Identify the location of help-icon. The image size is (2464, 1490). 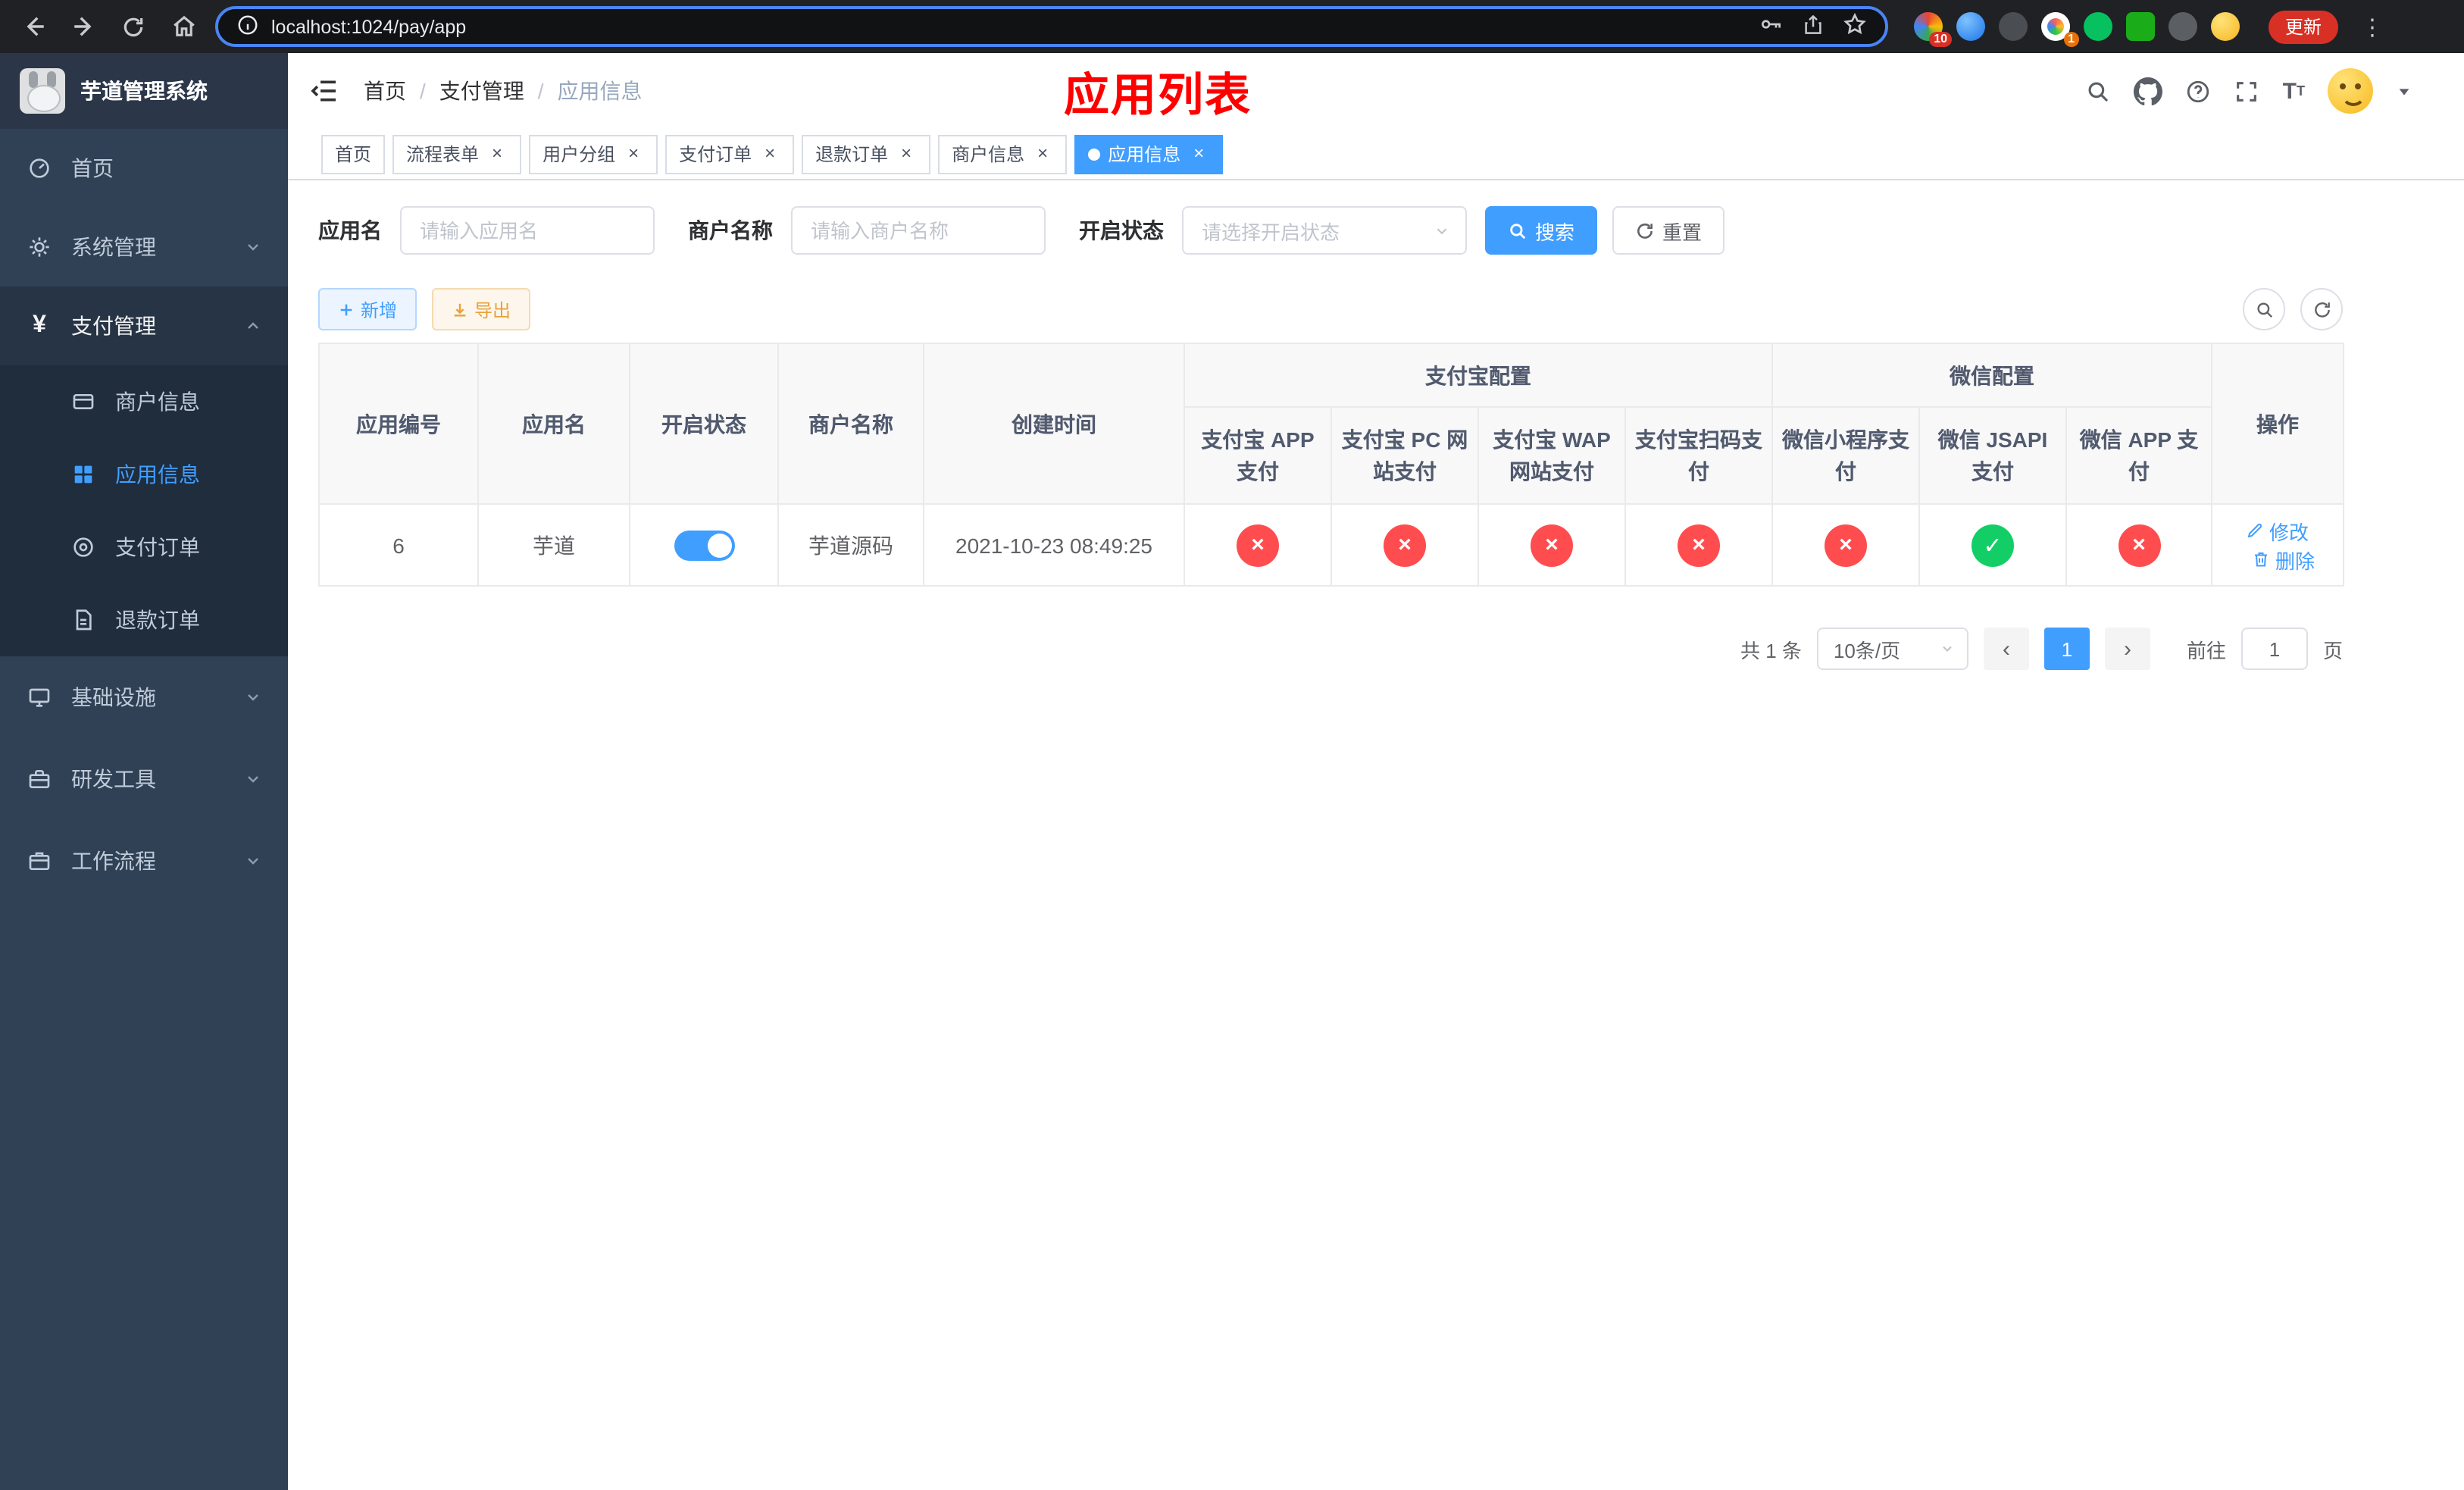
(2199, 91).